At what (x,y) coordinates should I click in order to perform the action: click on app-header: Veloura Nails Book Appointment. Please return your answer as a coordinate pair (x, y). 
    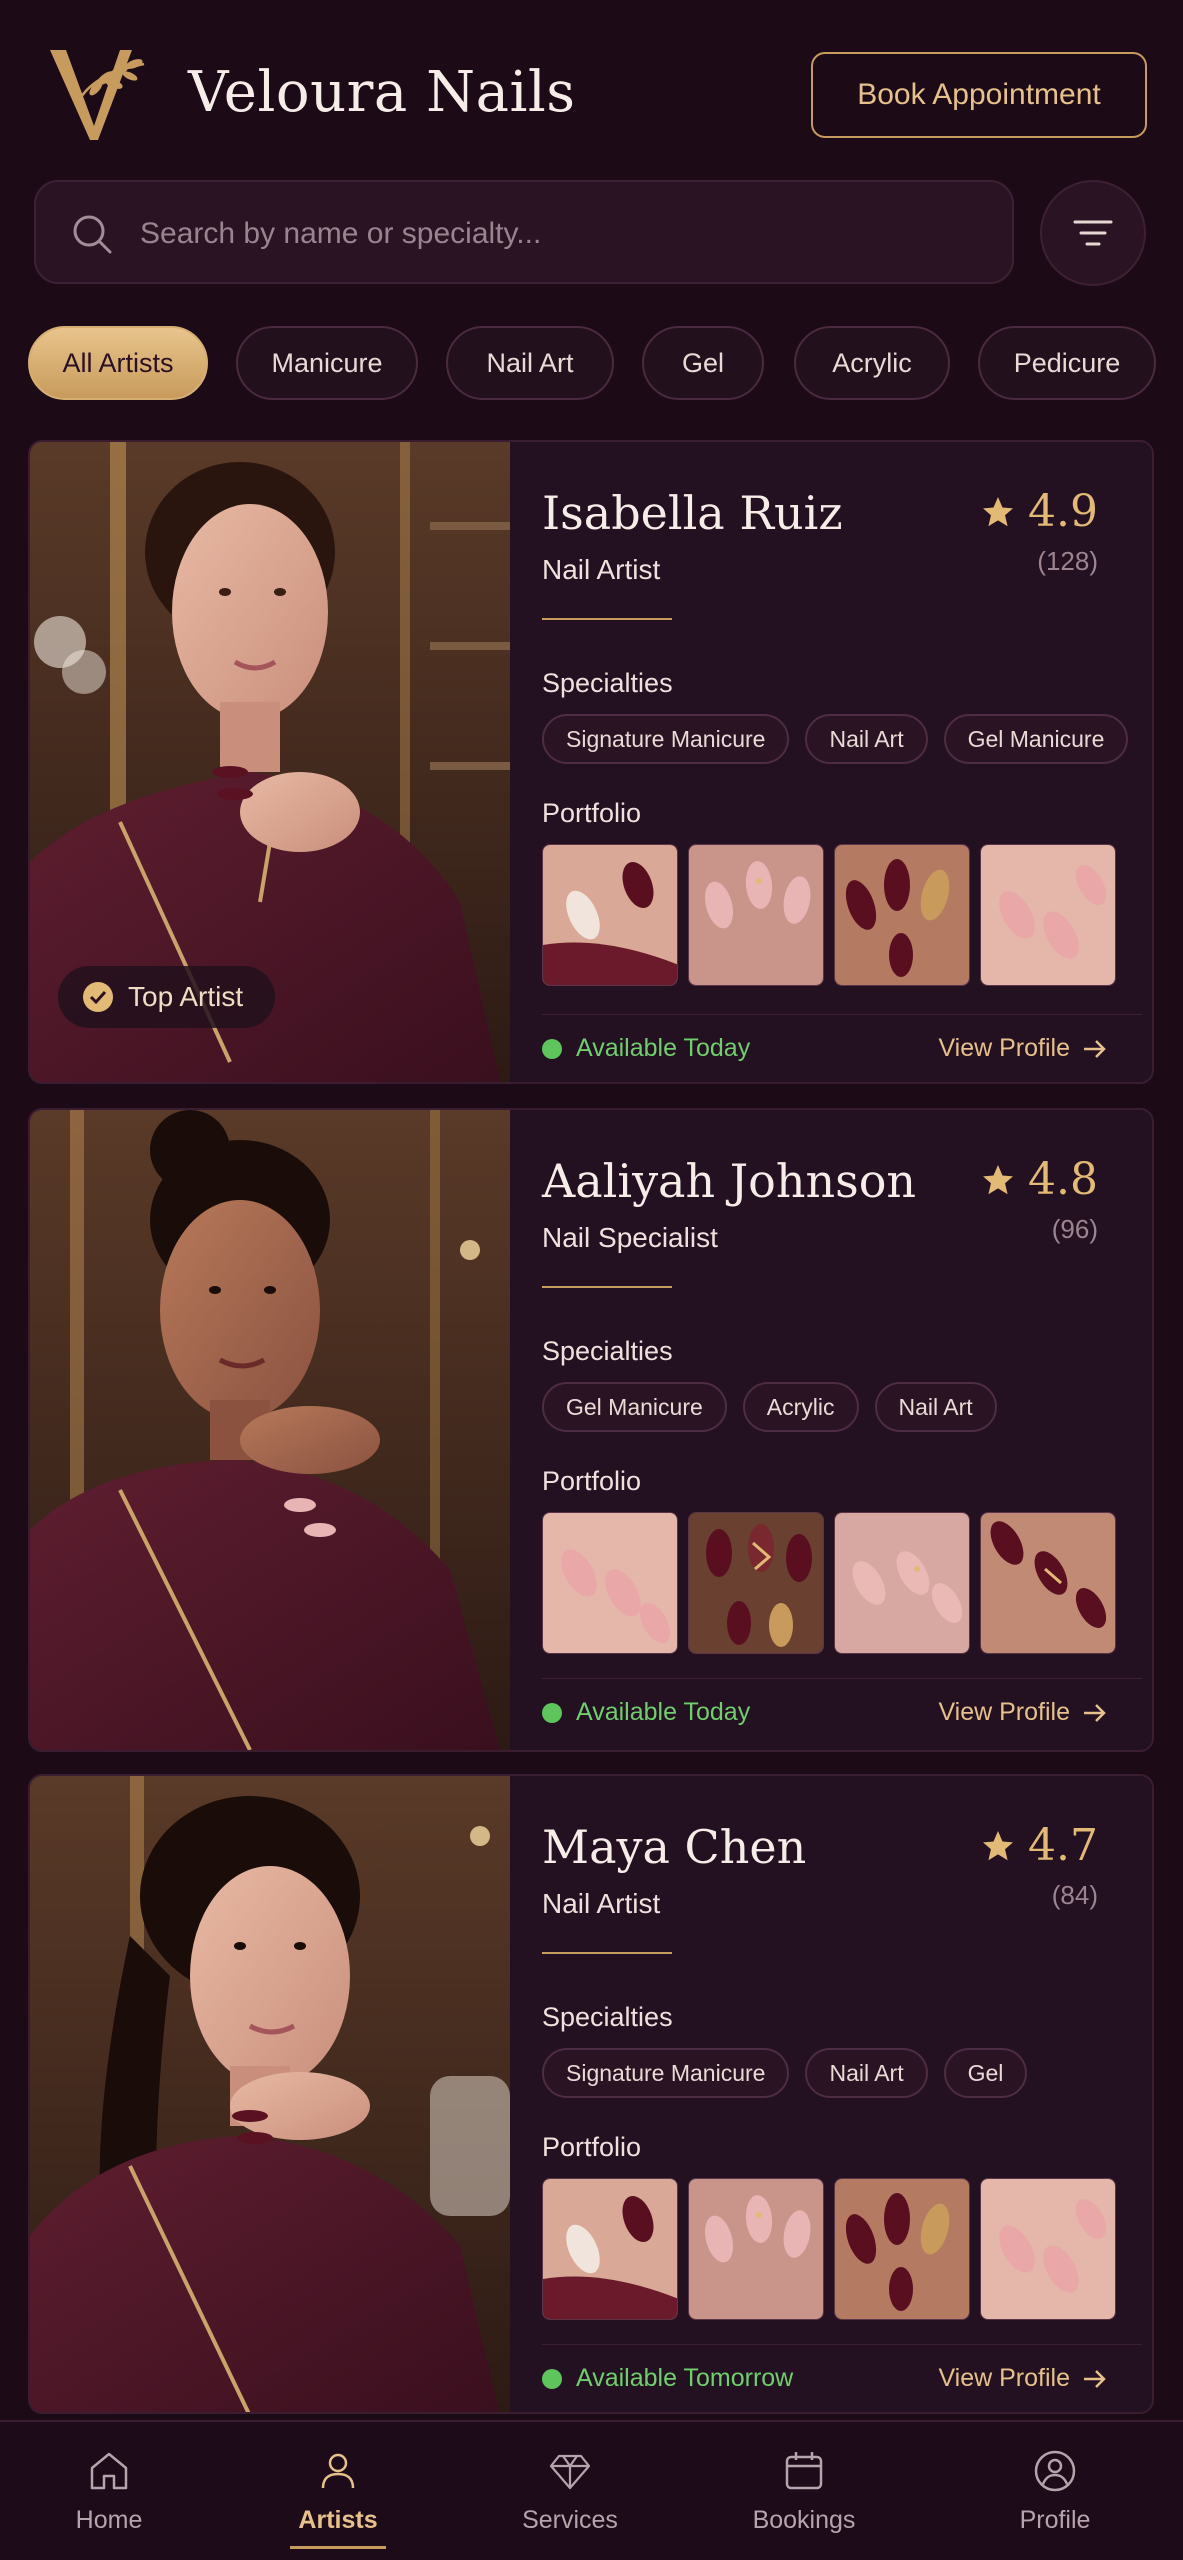
    Looking at the image, I should click on (591, 85).